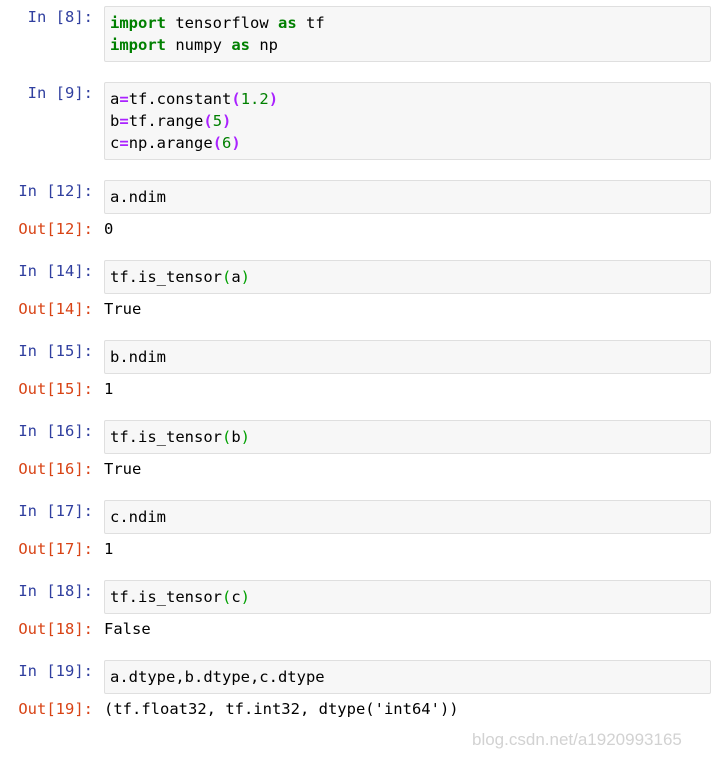 This screenshot has height=759, width=711. I want to click on in-prompt-15: In [15]:, so click(52, 351).